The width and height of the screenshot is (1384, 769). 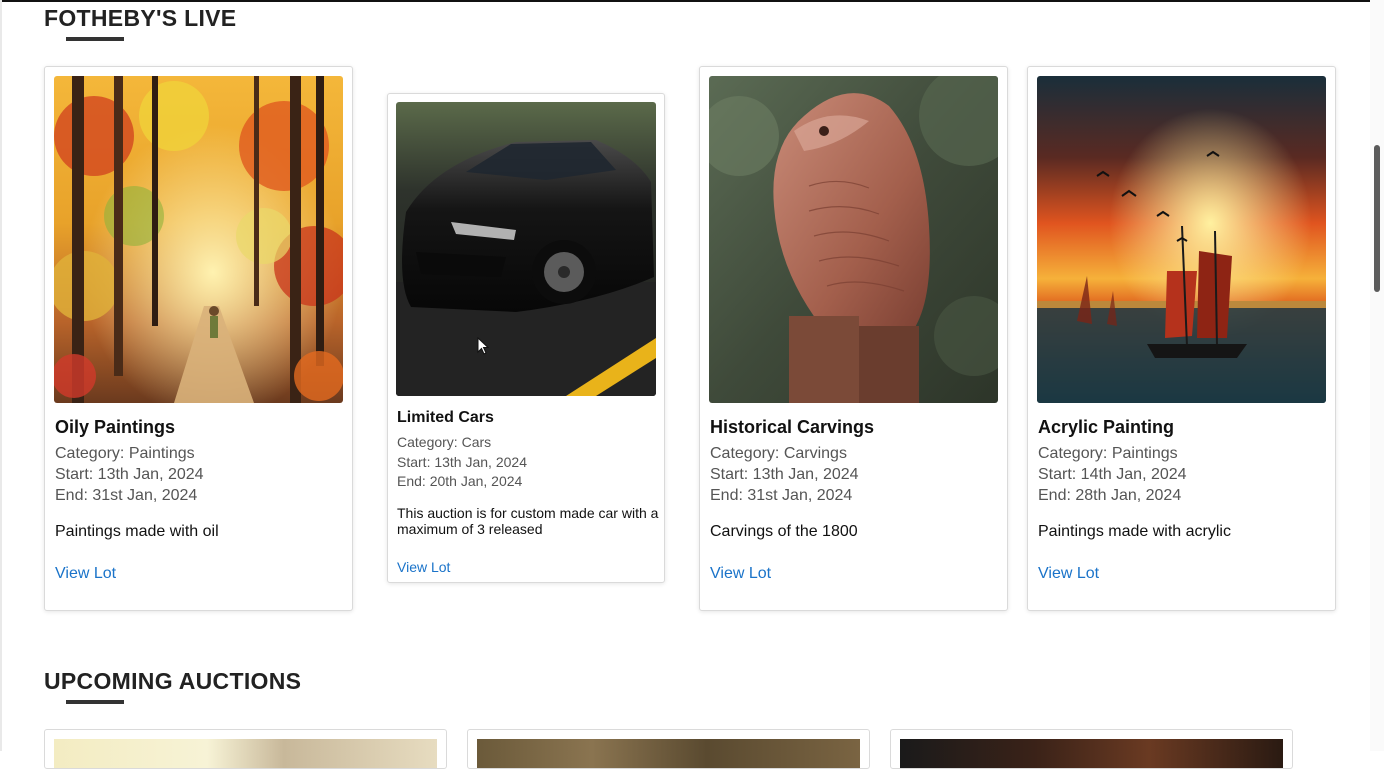 What do you see at coordinates (95, 39) in the screenshot?
I see `live-section-underline` at bounding box center [95, 39].